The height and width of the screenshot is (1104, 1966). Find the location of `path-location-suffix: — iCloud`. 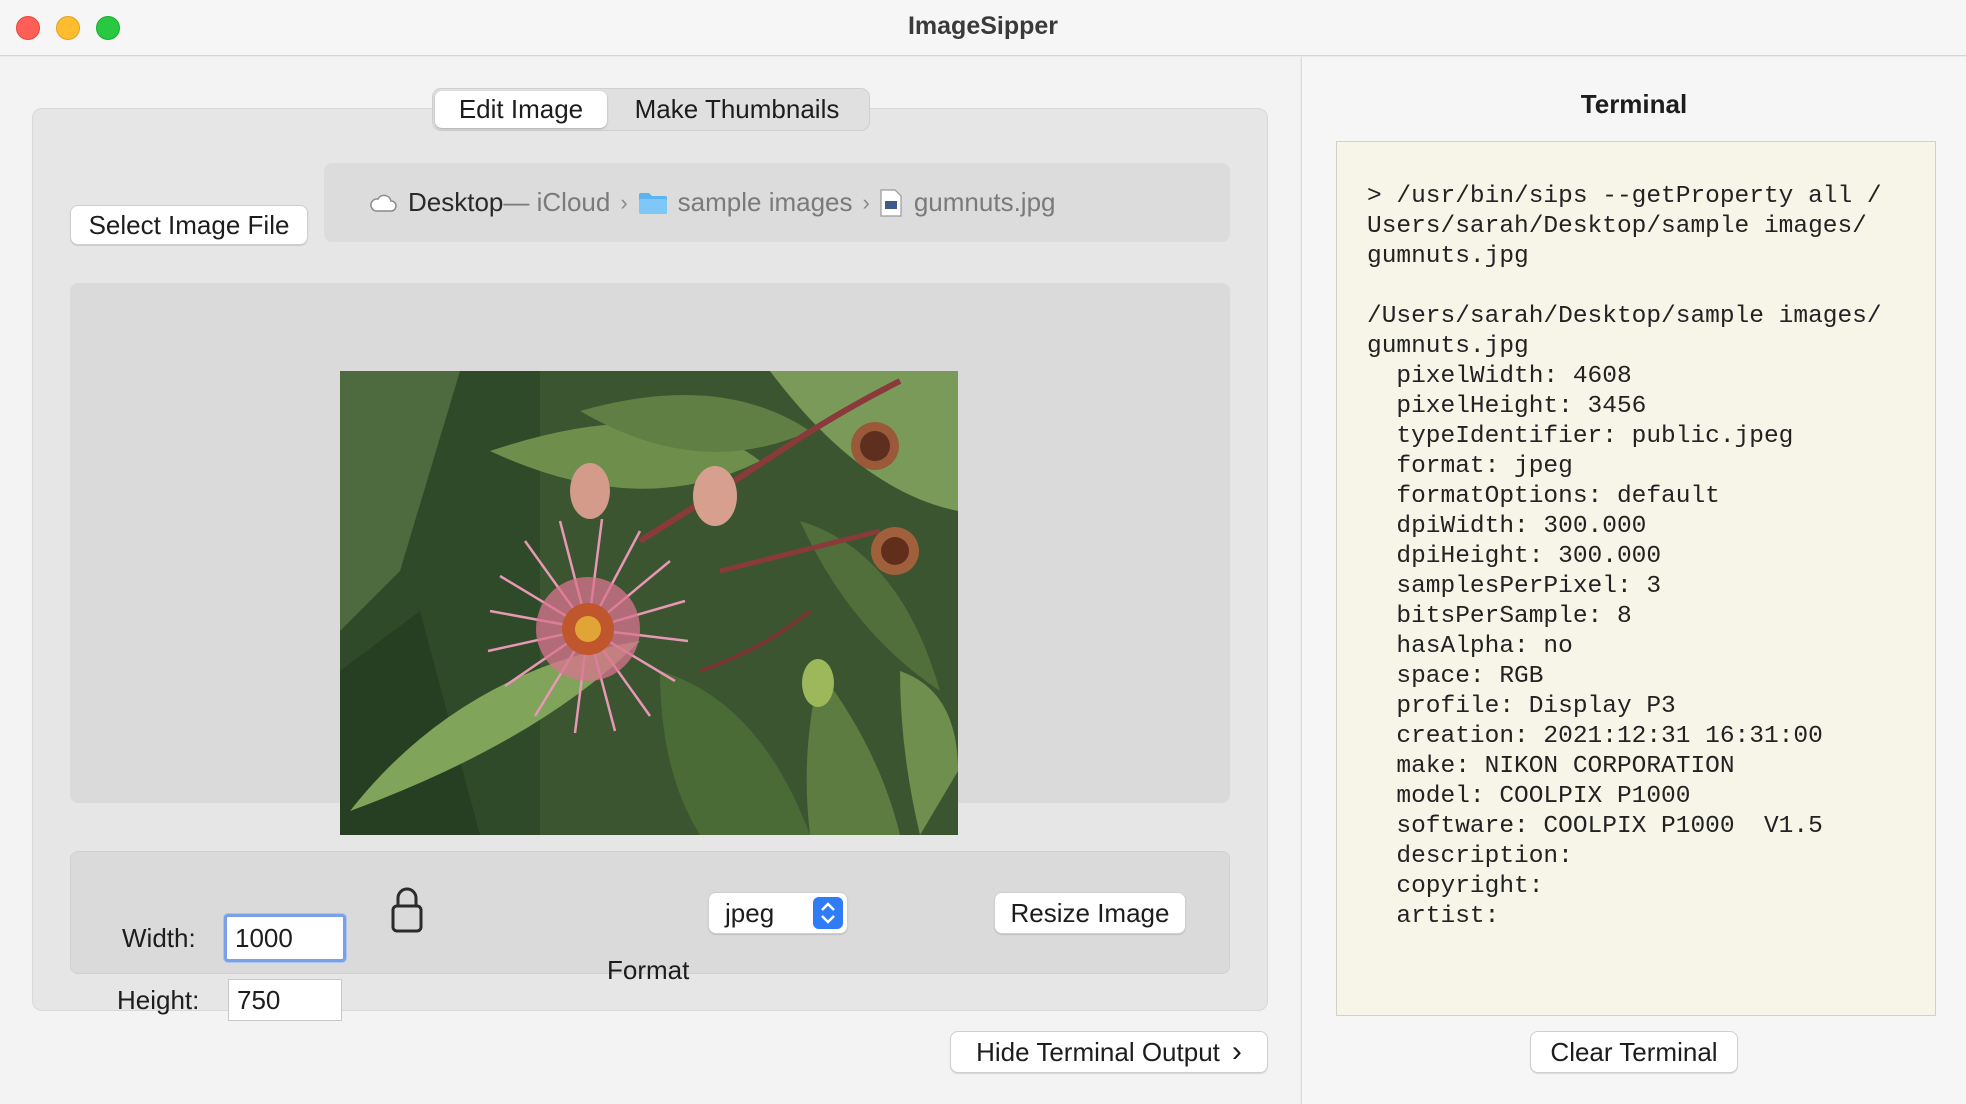

path-location-suffix: — iCloud is located at coordinates (557, 202).